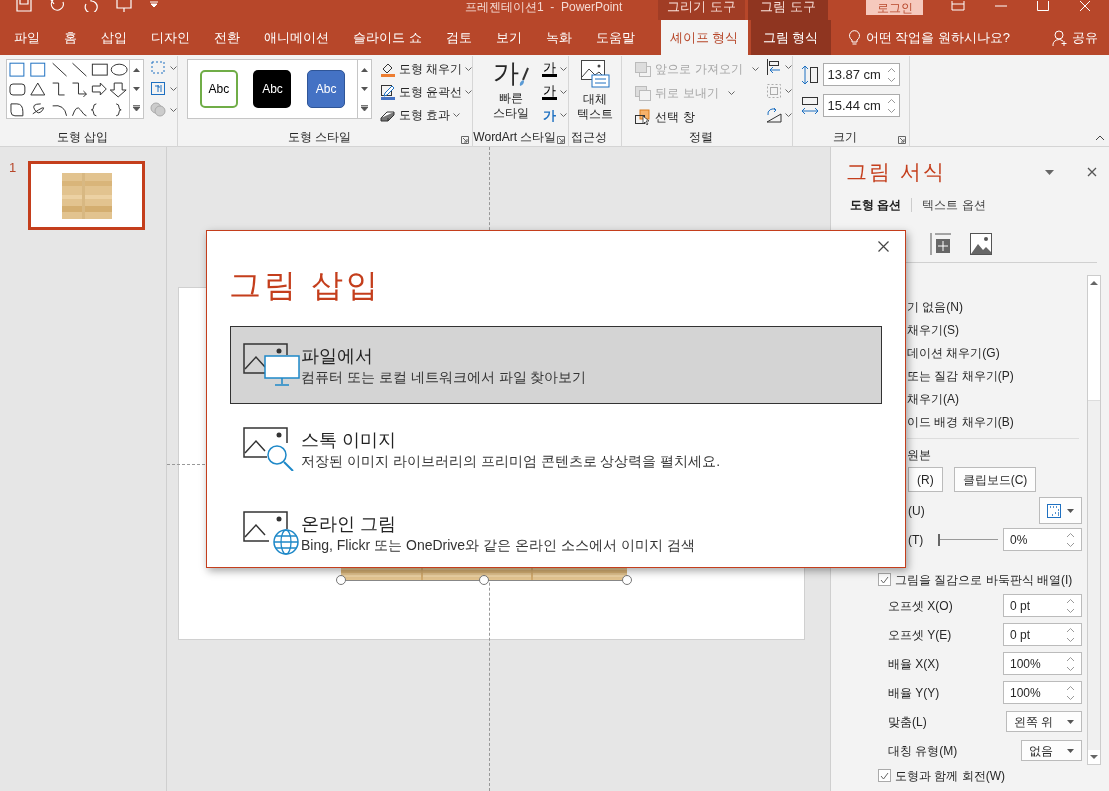  Describe the element at coordinates (1094, 520) in the screenshot. I see `scrollbar` at that location.